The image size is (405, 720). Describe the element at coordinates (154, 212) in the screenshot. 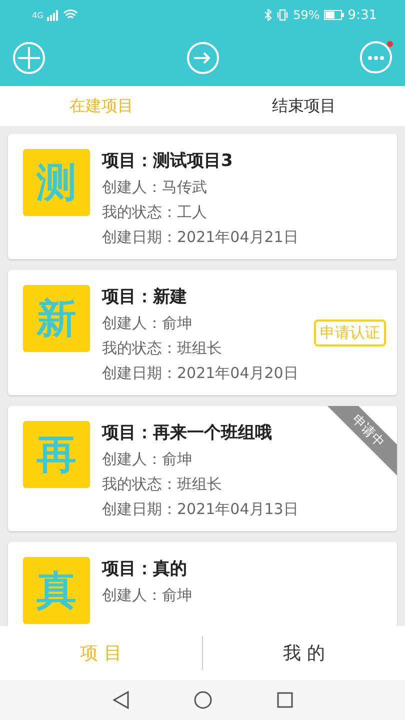

I see `project-detail: 我的状态：工人` at that location.